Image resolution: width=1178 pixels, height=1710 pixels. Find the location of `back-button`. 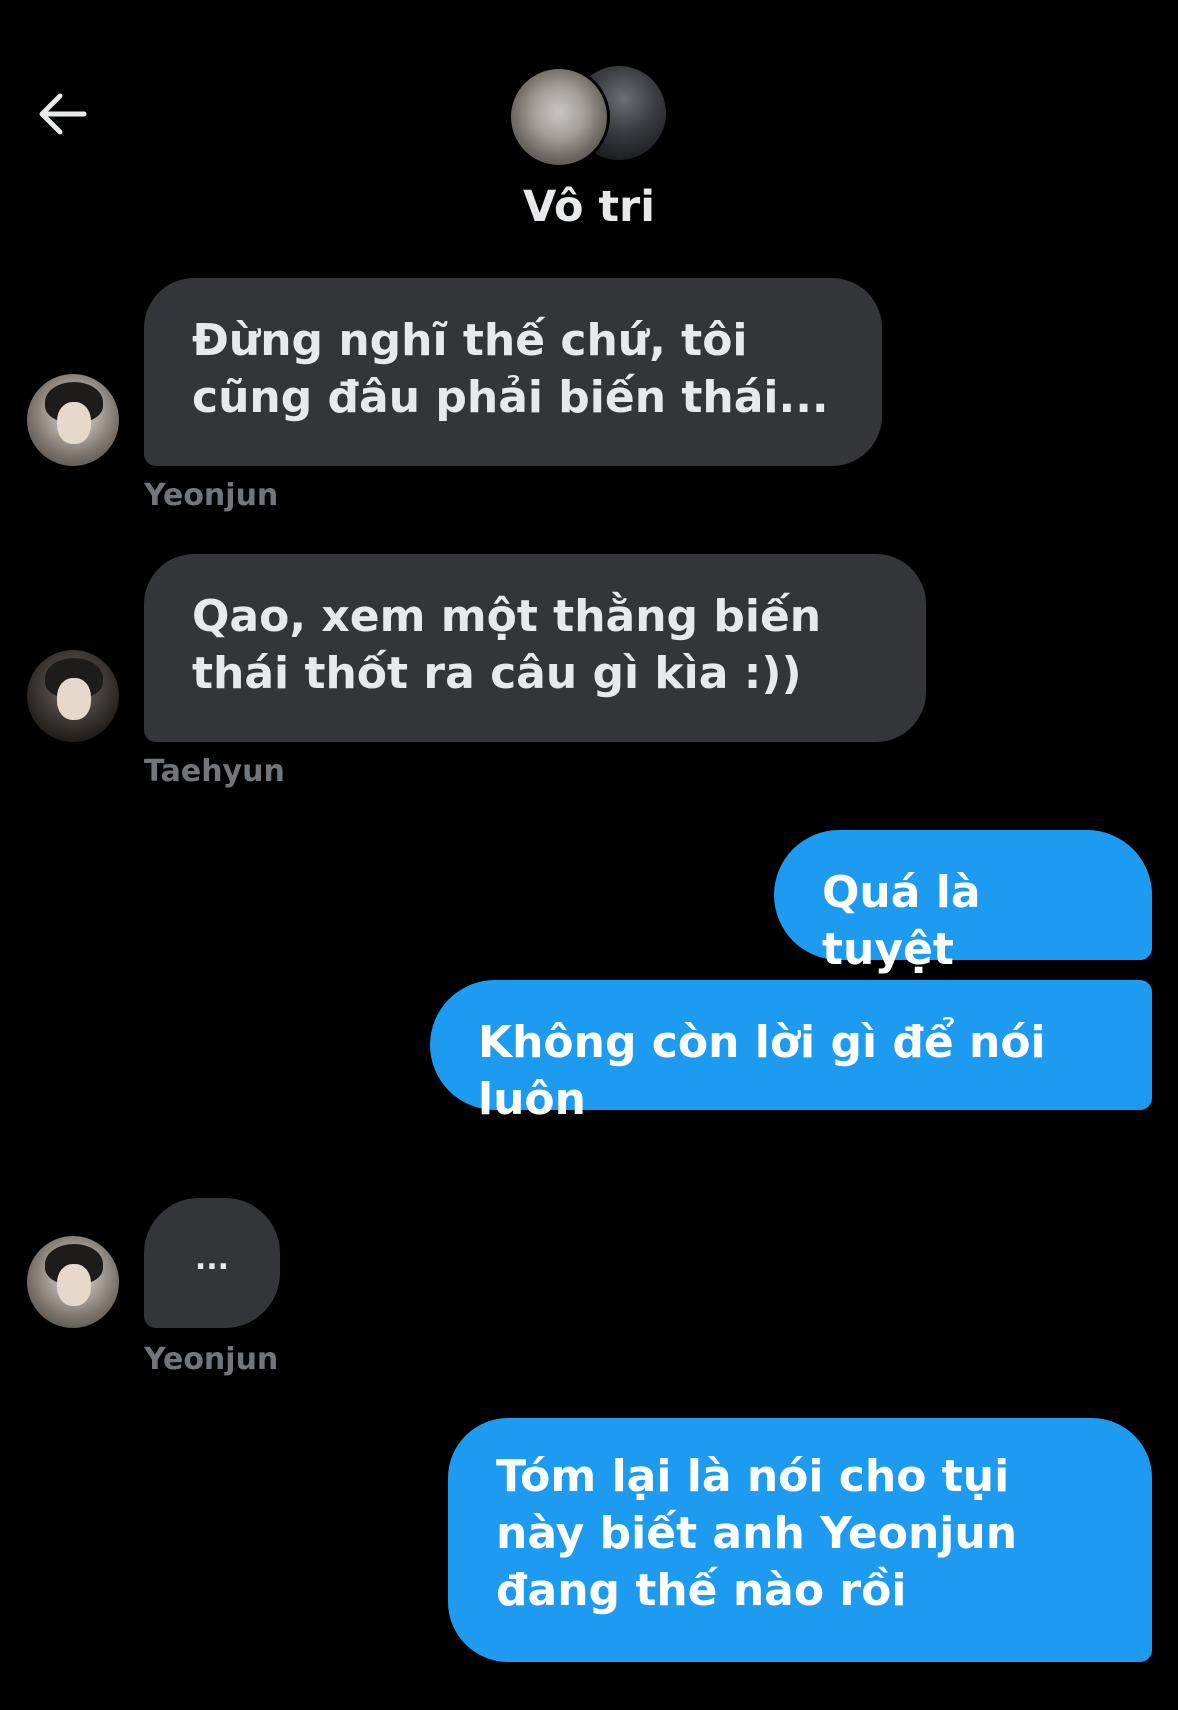

back-button is located at coordinates (62, 114).